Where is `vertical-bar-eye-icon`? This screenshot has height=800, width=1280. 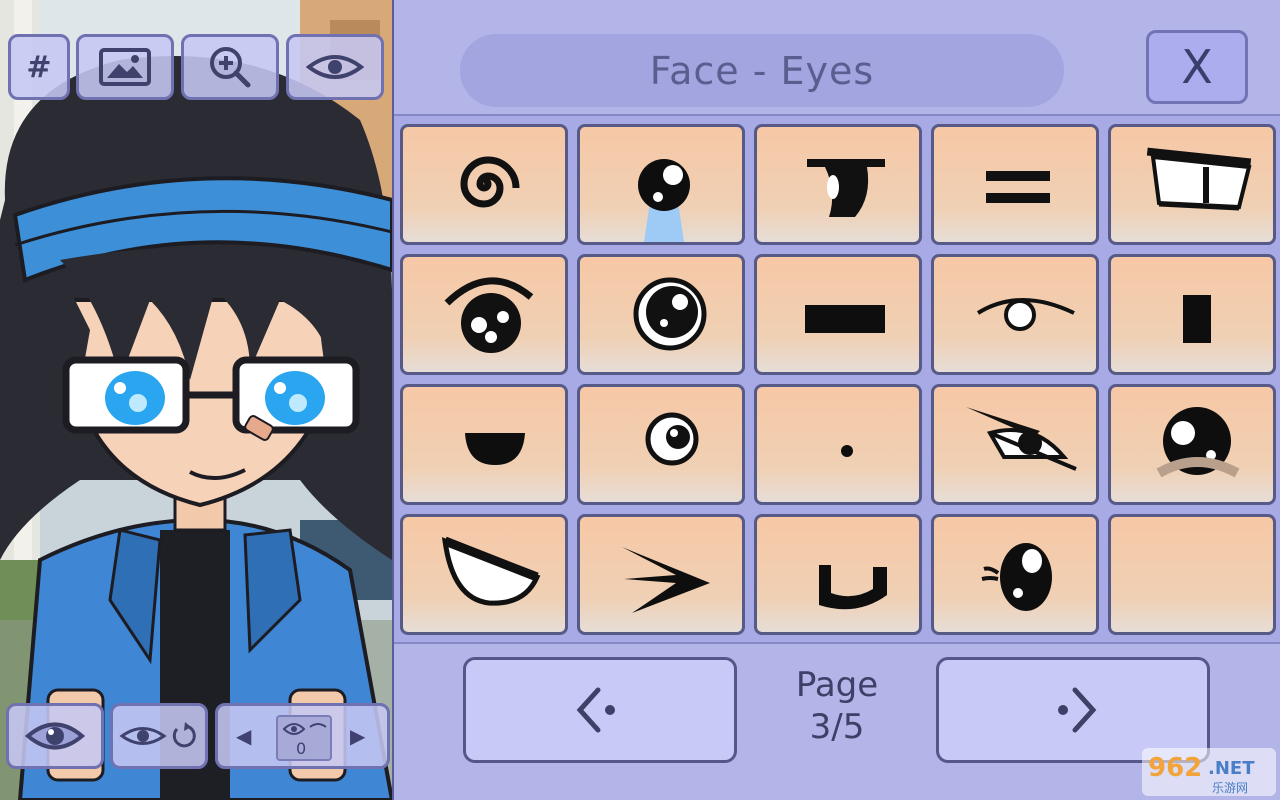
vertical-bar-eye-icon is located at coordinates (1197, 319).